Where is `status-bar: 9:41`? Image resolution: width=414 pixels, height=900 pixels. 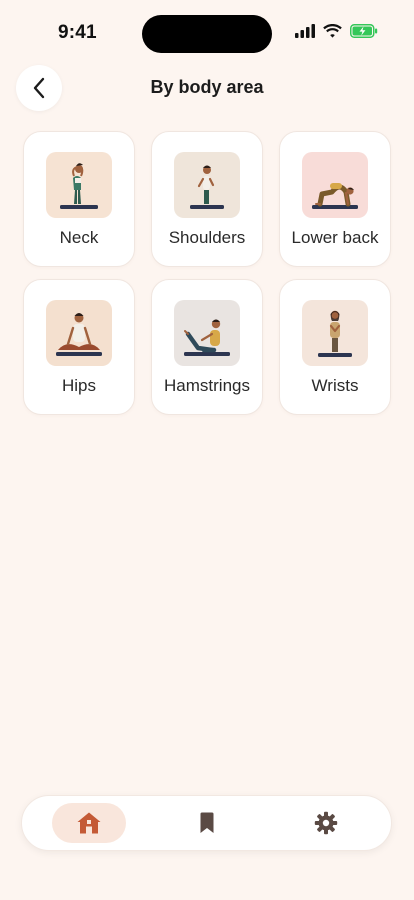
status-bar: 9:41 is located at coordinates (207, 30).